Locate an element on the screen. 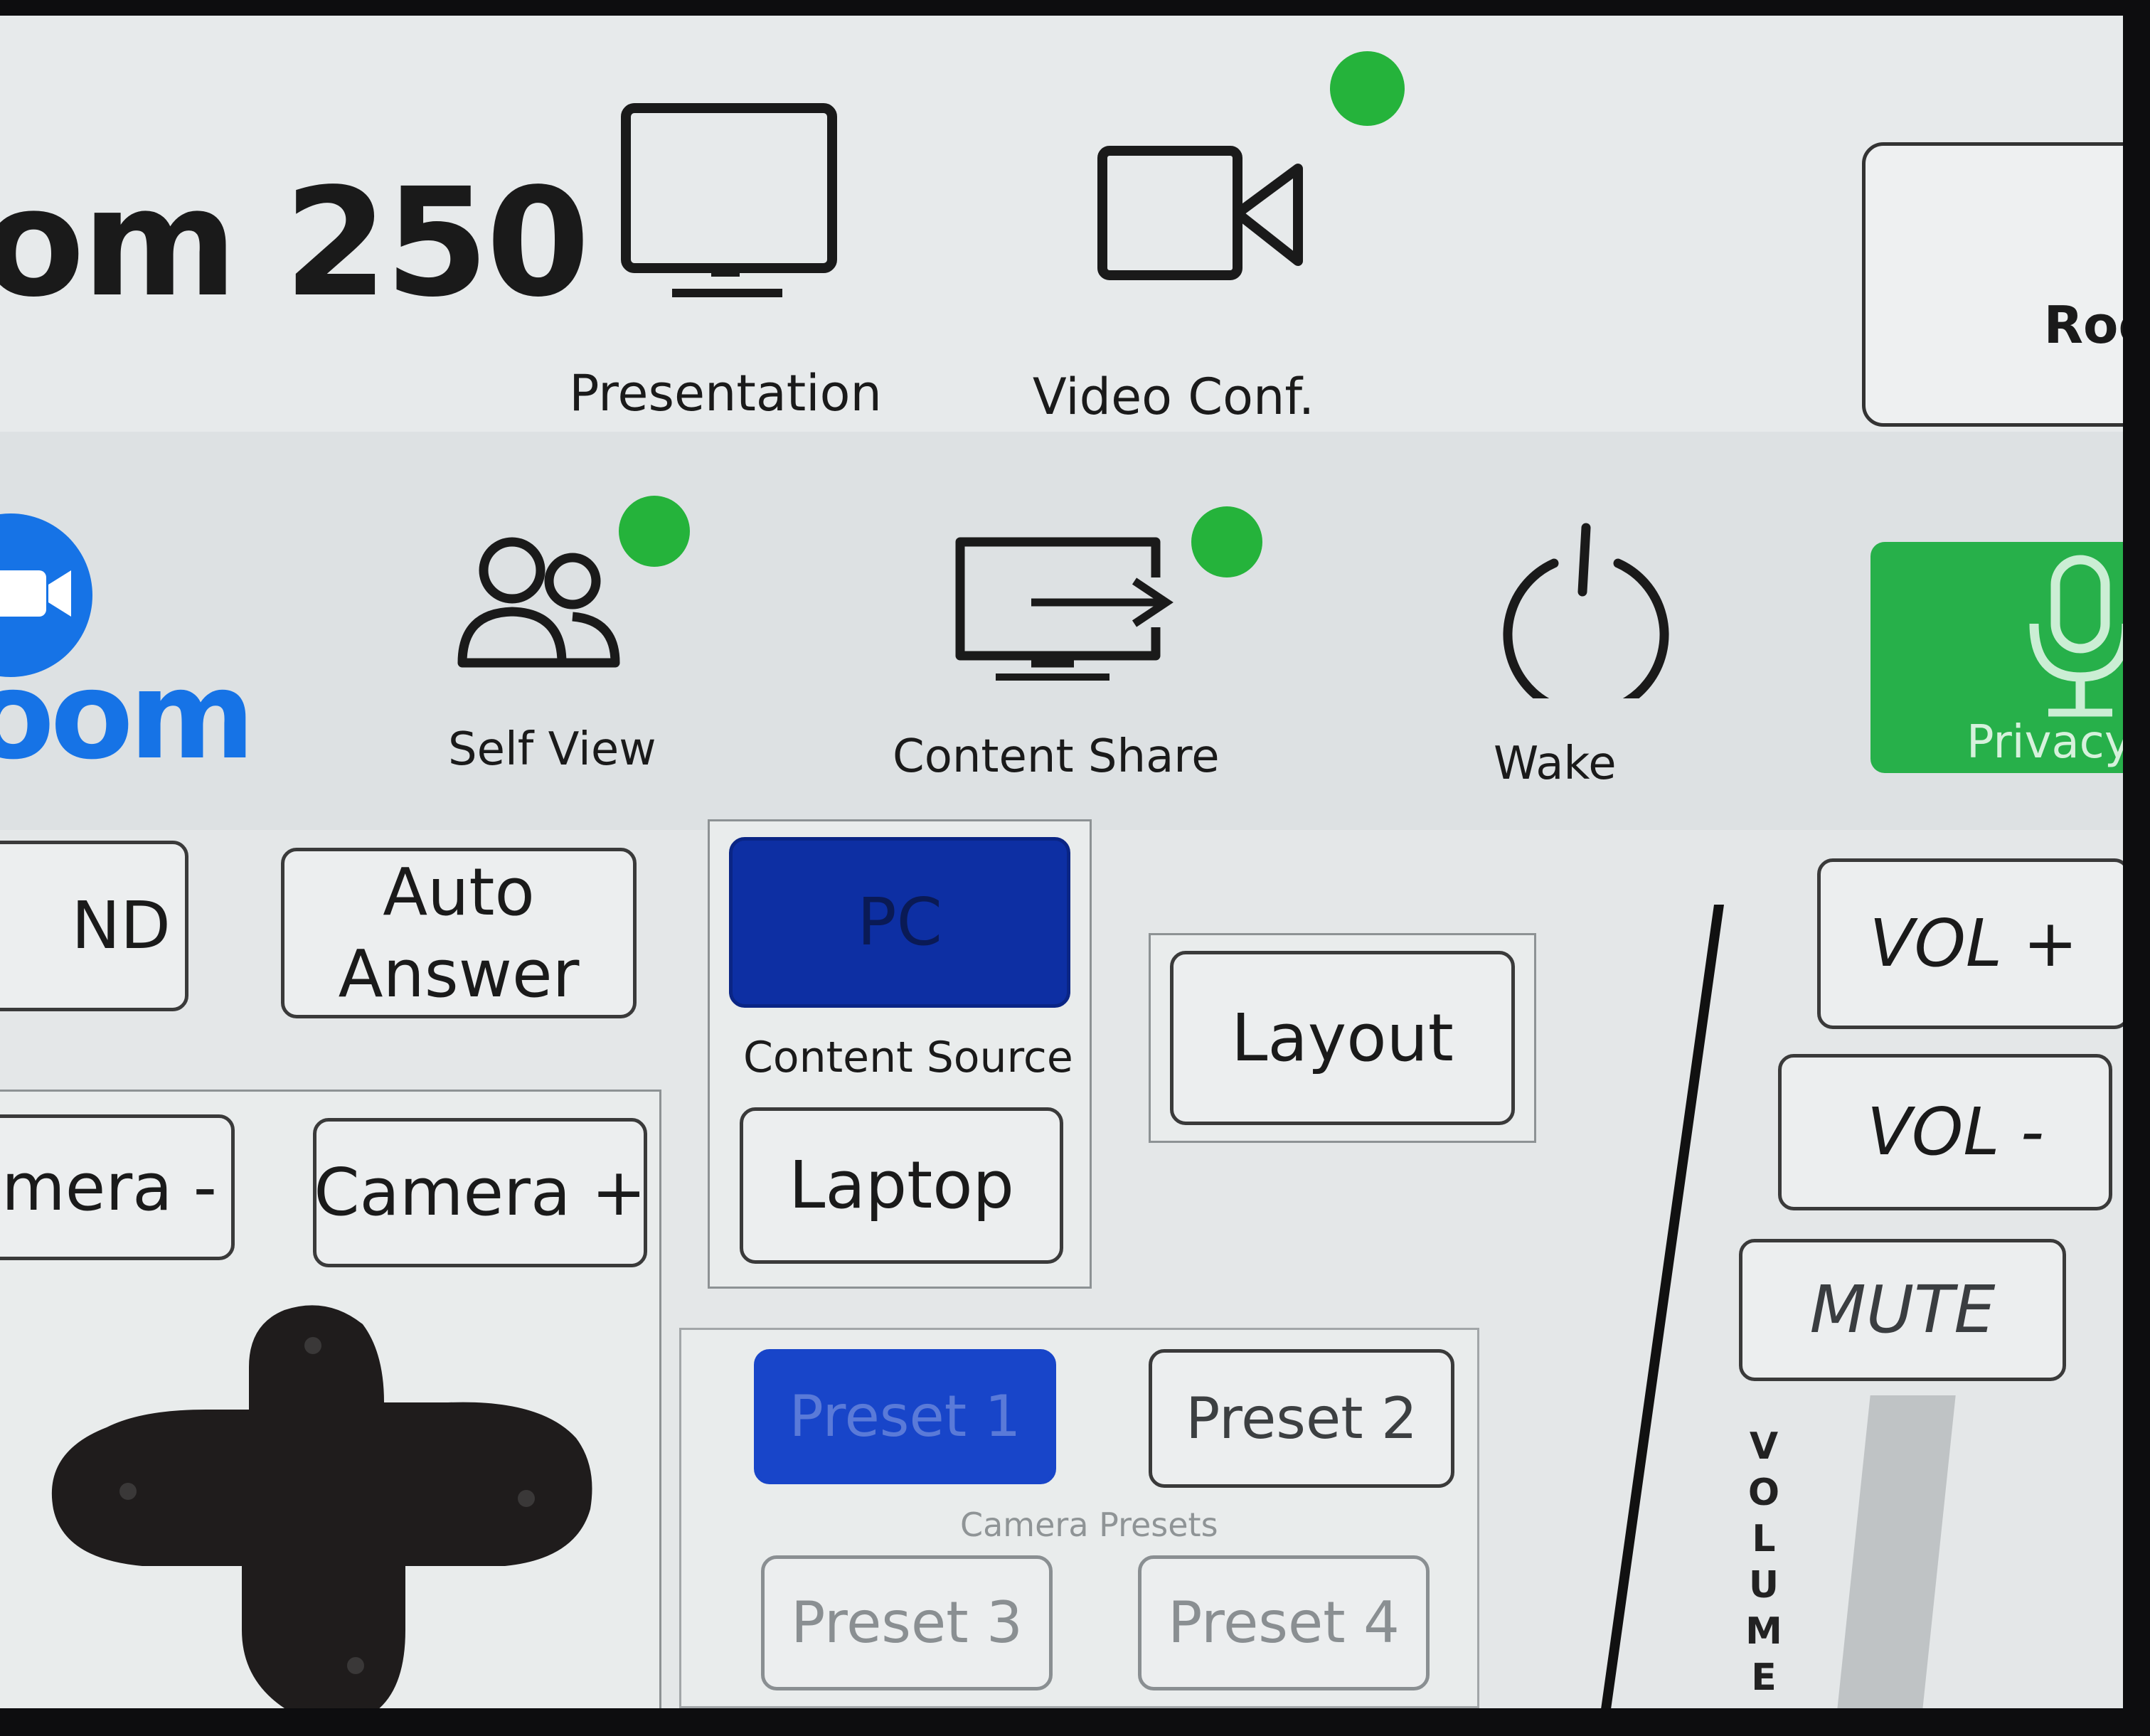 This screenshot has width=2150, height=1736. content-source-pc-button: PC is located at coordinates (899, 922).